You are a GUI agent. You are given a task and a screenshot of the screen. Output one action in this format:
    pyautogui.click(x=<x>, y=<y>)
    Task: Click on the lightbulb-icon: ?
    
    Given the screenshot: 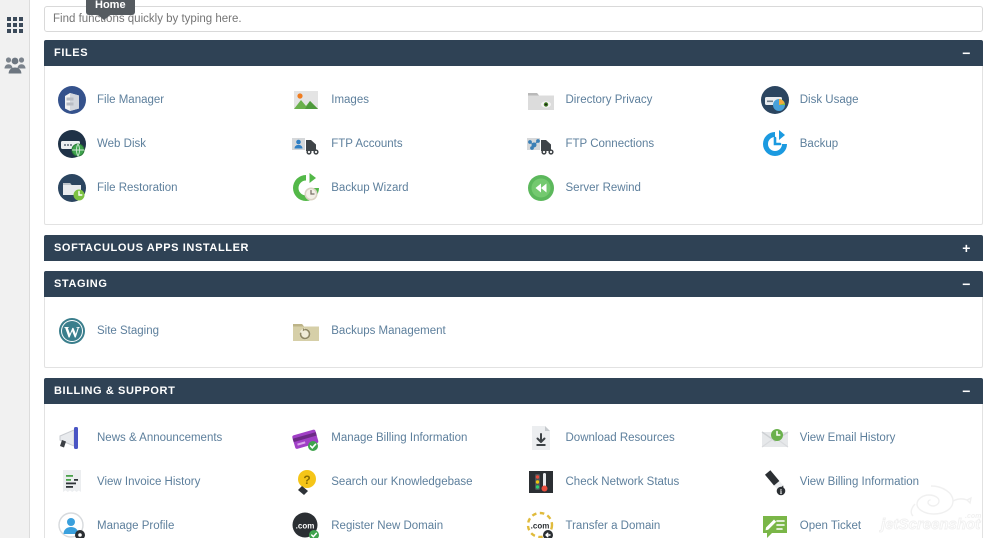 What is the action you would take?
    pyautogui.click(x=306, y=482)
    